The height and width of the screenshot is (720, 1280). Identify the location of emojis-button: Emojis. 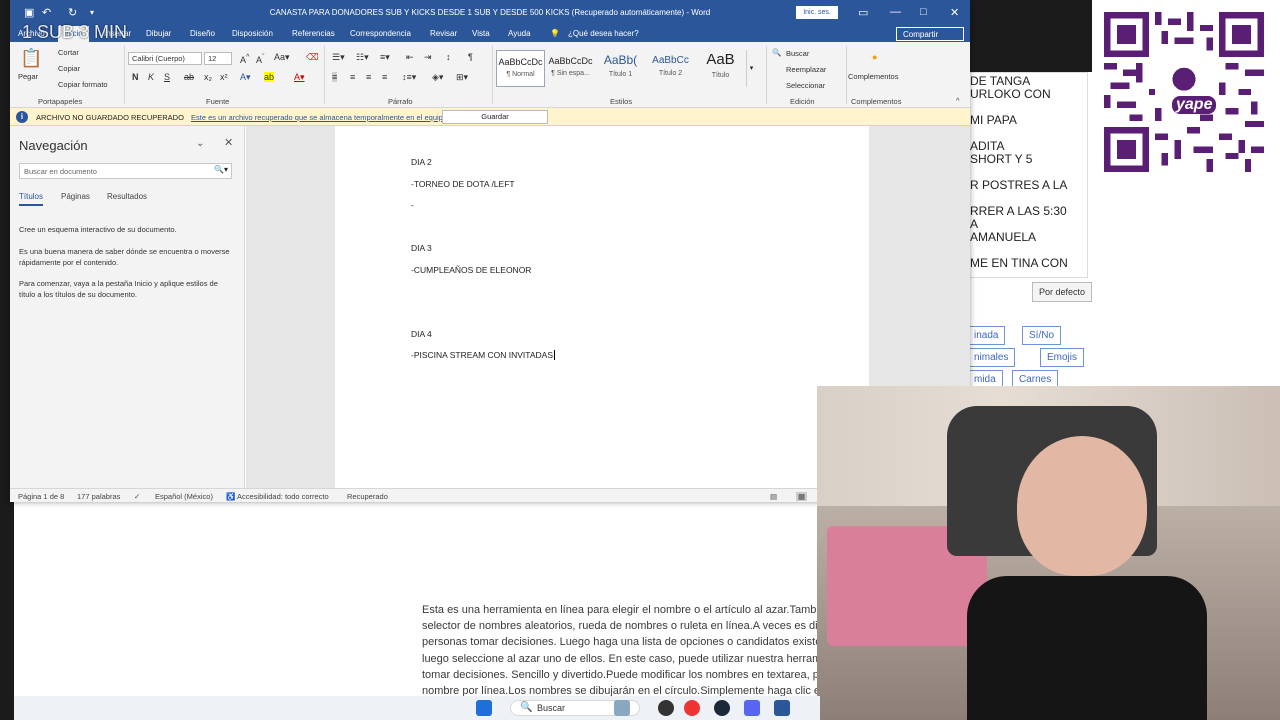
(1062, 357).